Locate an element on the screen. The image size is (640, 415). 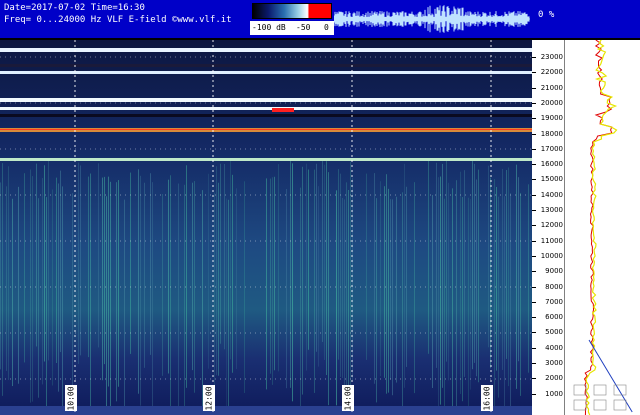
frequency-tick-label: 11000 is located at coordinates (551, 240).